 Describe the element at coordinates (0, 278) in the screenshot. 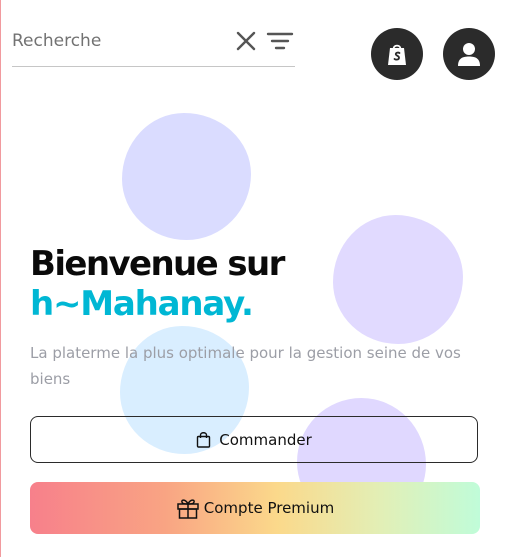

I see `page-edge` at that location.